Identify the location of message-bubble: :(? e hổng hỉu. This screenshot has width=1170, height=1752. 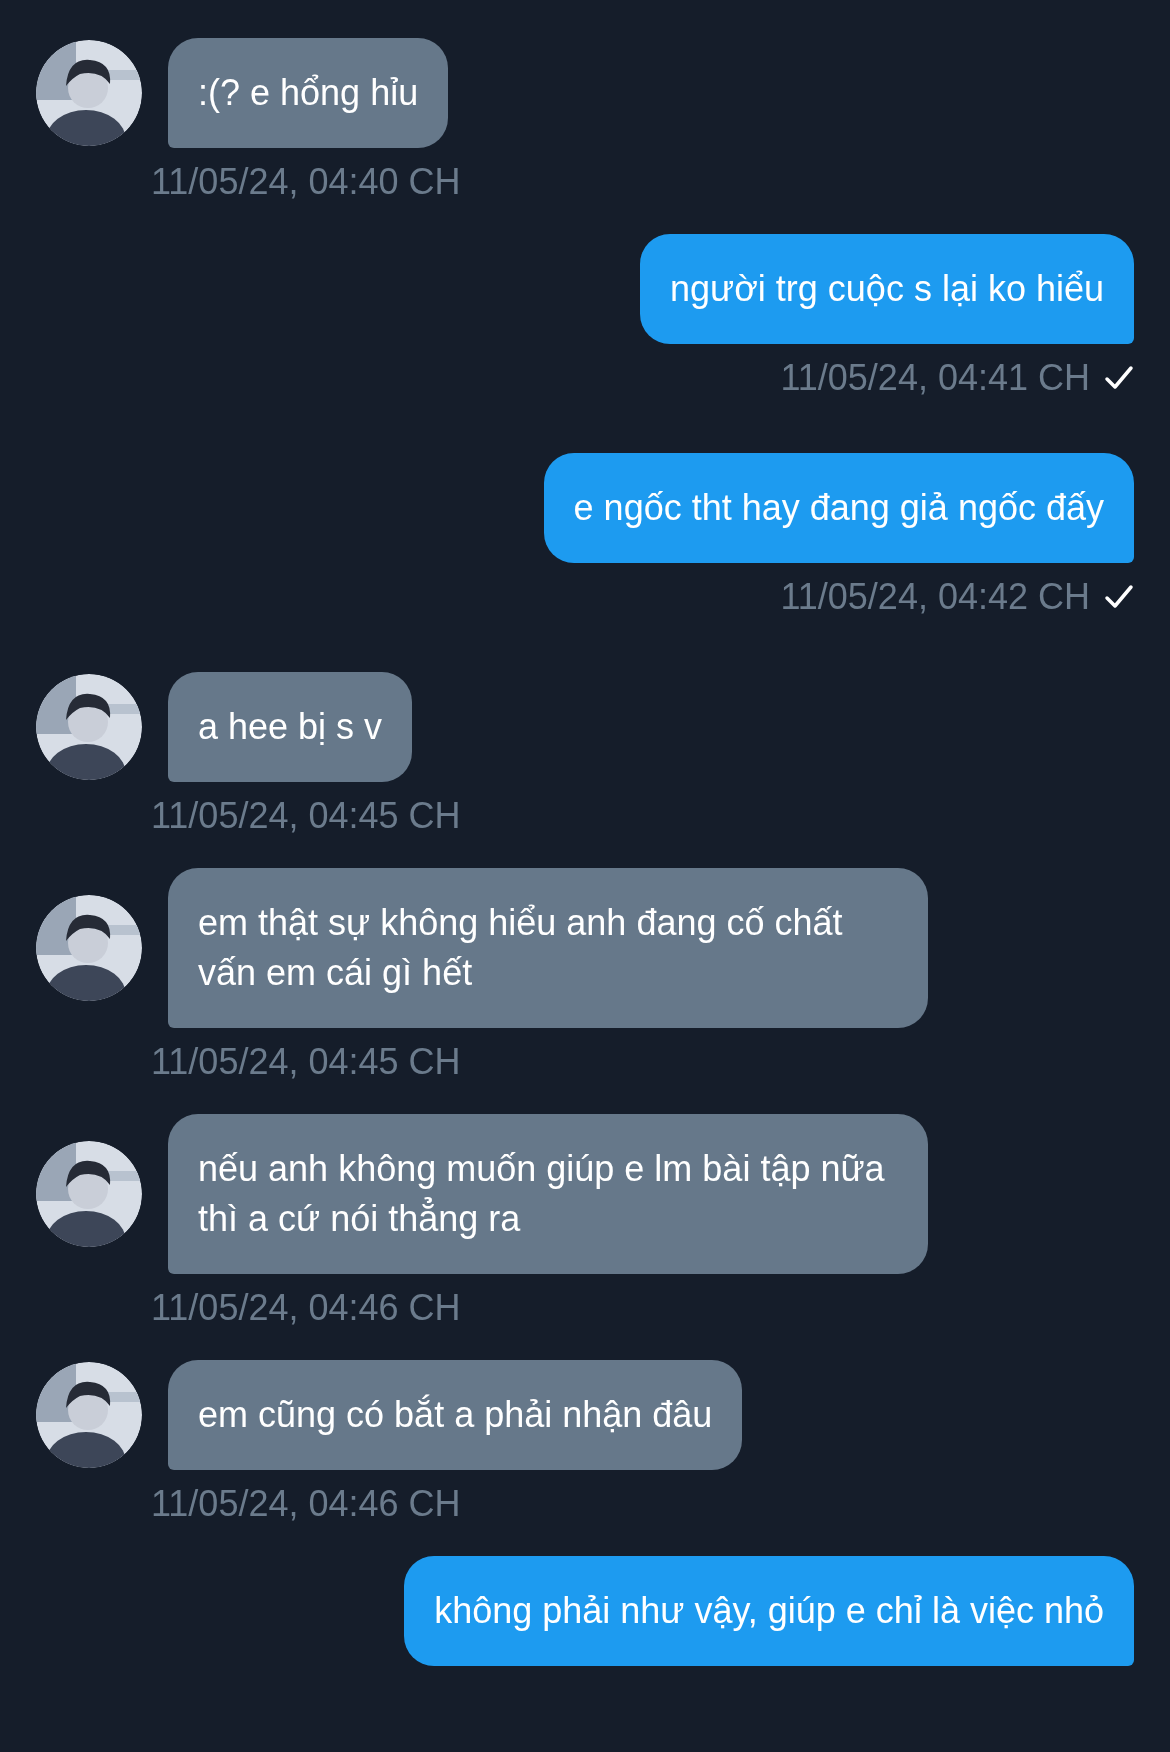
(308, 93).